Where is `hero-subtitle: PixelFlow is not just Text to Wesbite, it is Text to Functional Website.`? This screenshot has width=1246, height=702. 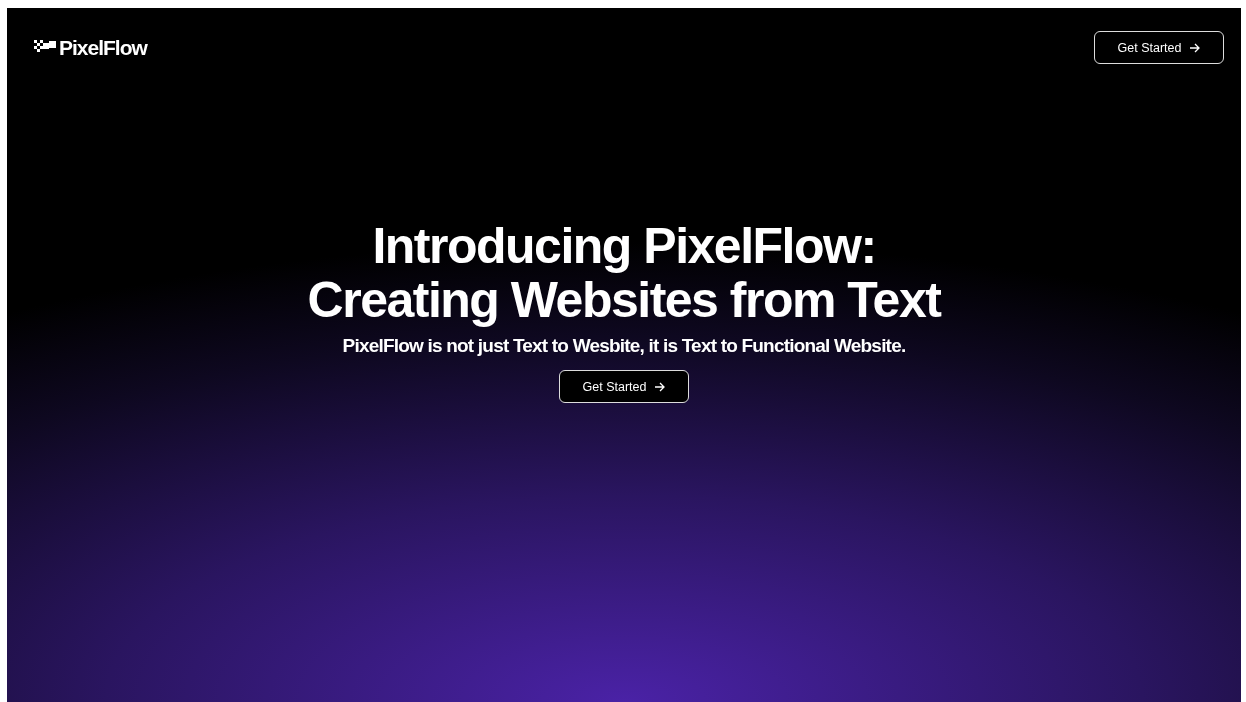 hero-subtitle: PixelFlow is not just Text to Wesbite, it is Text to Functional Website. is located at coordinates (624, 346).